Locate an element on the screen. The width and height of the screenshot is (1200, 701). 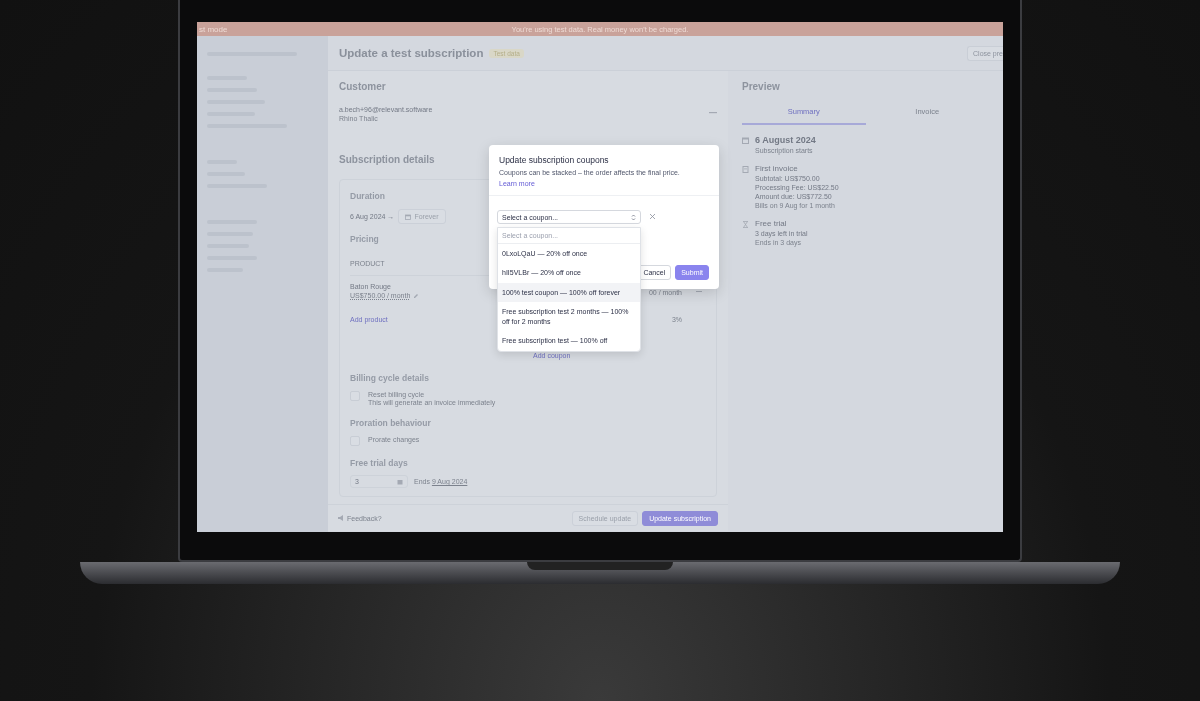
megaphone-icon is located at coordinates (341, 518).